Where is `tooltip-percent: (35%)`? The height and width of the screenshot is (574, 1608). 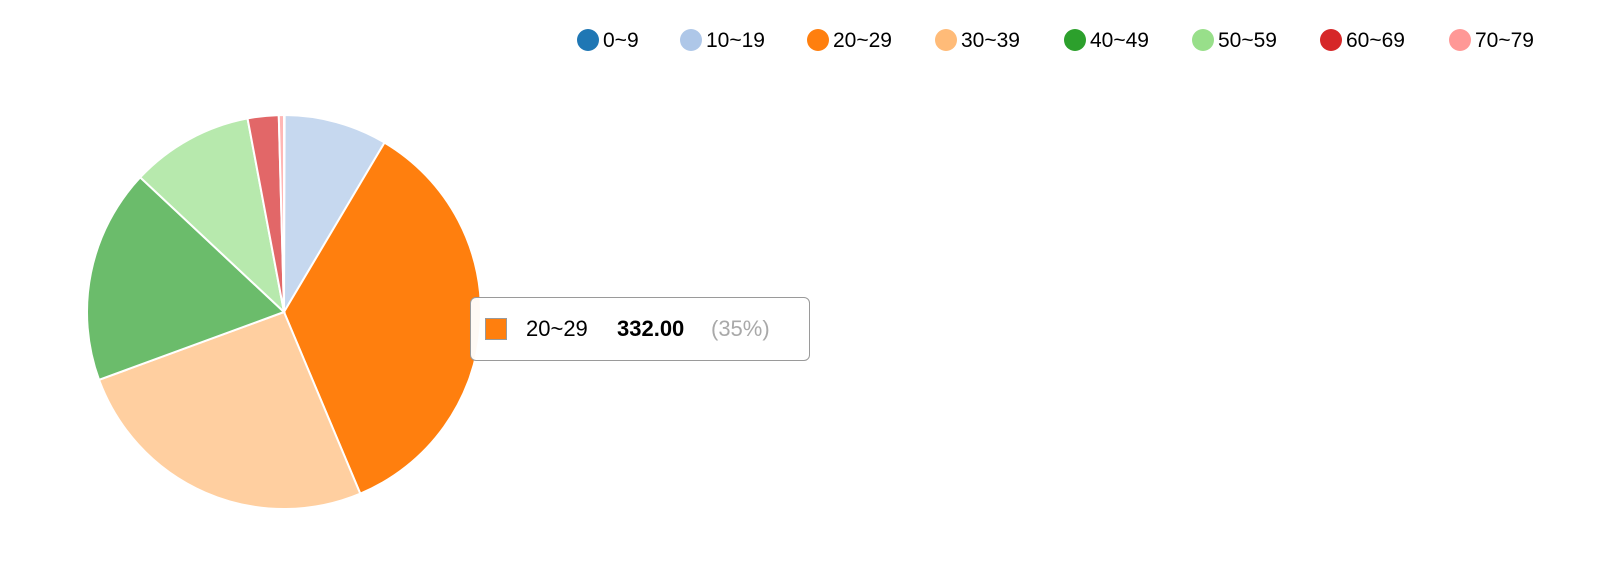
tooltip-percent: (35%) is located at coordinates (740, 328).